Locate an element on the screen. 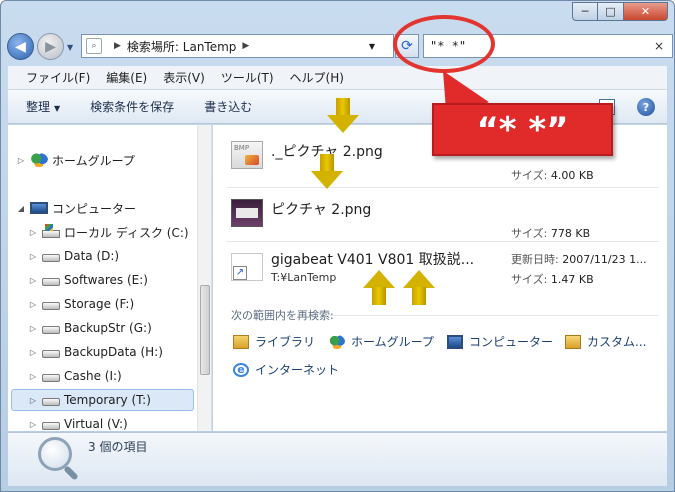  tree-item-drive-e: ▷ Softwares (E:) is located at coordinates (88, 280).